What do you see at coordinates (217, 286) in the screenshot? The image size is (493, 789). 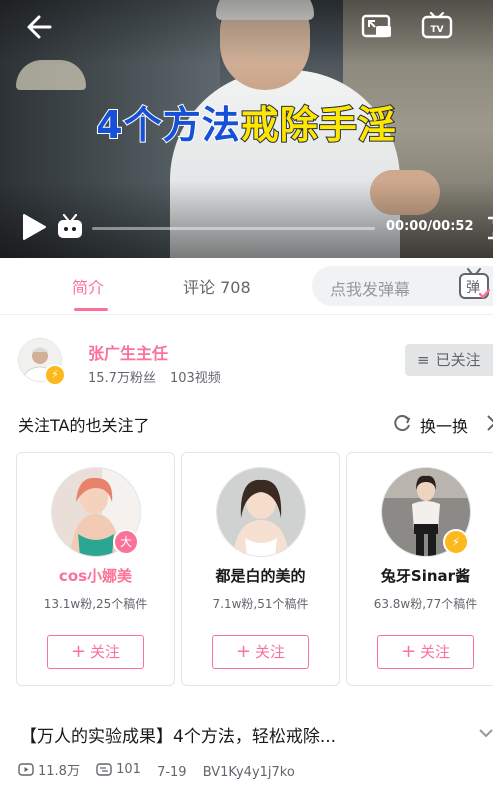 I see `tab-comments: 评论 708` at bounding box center [217, 286].